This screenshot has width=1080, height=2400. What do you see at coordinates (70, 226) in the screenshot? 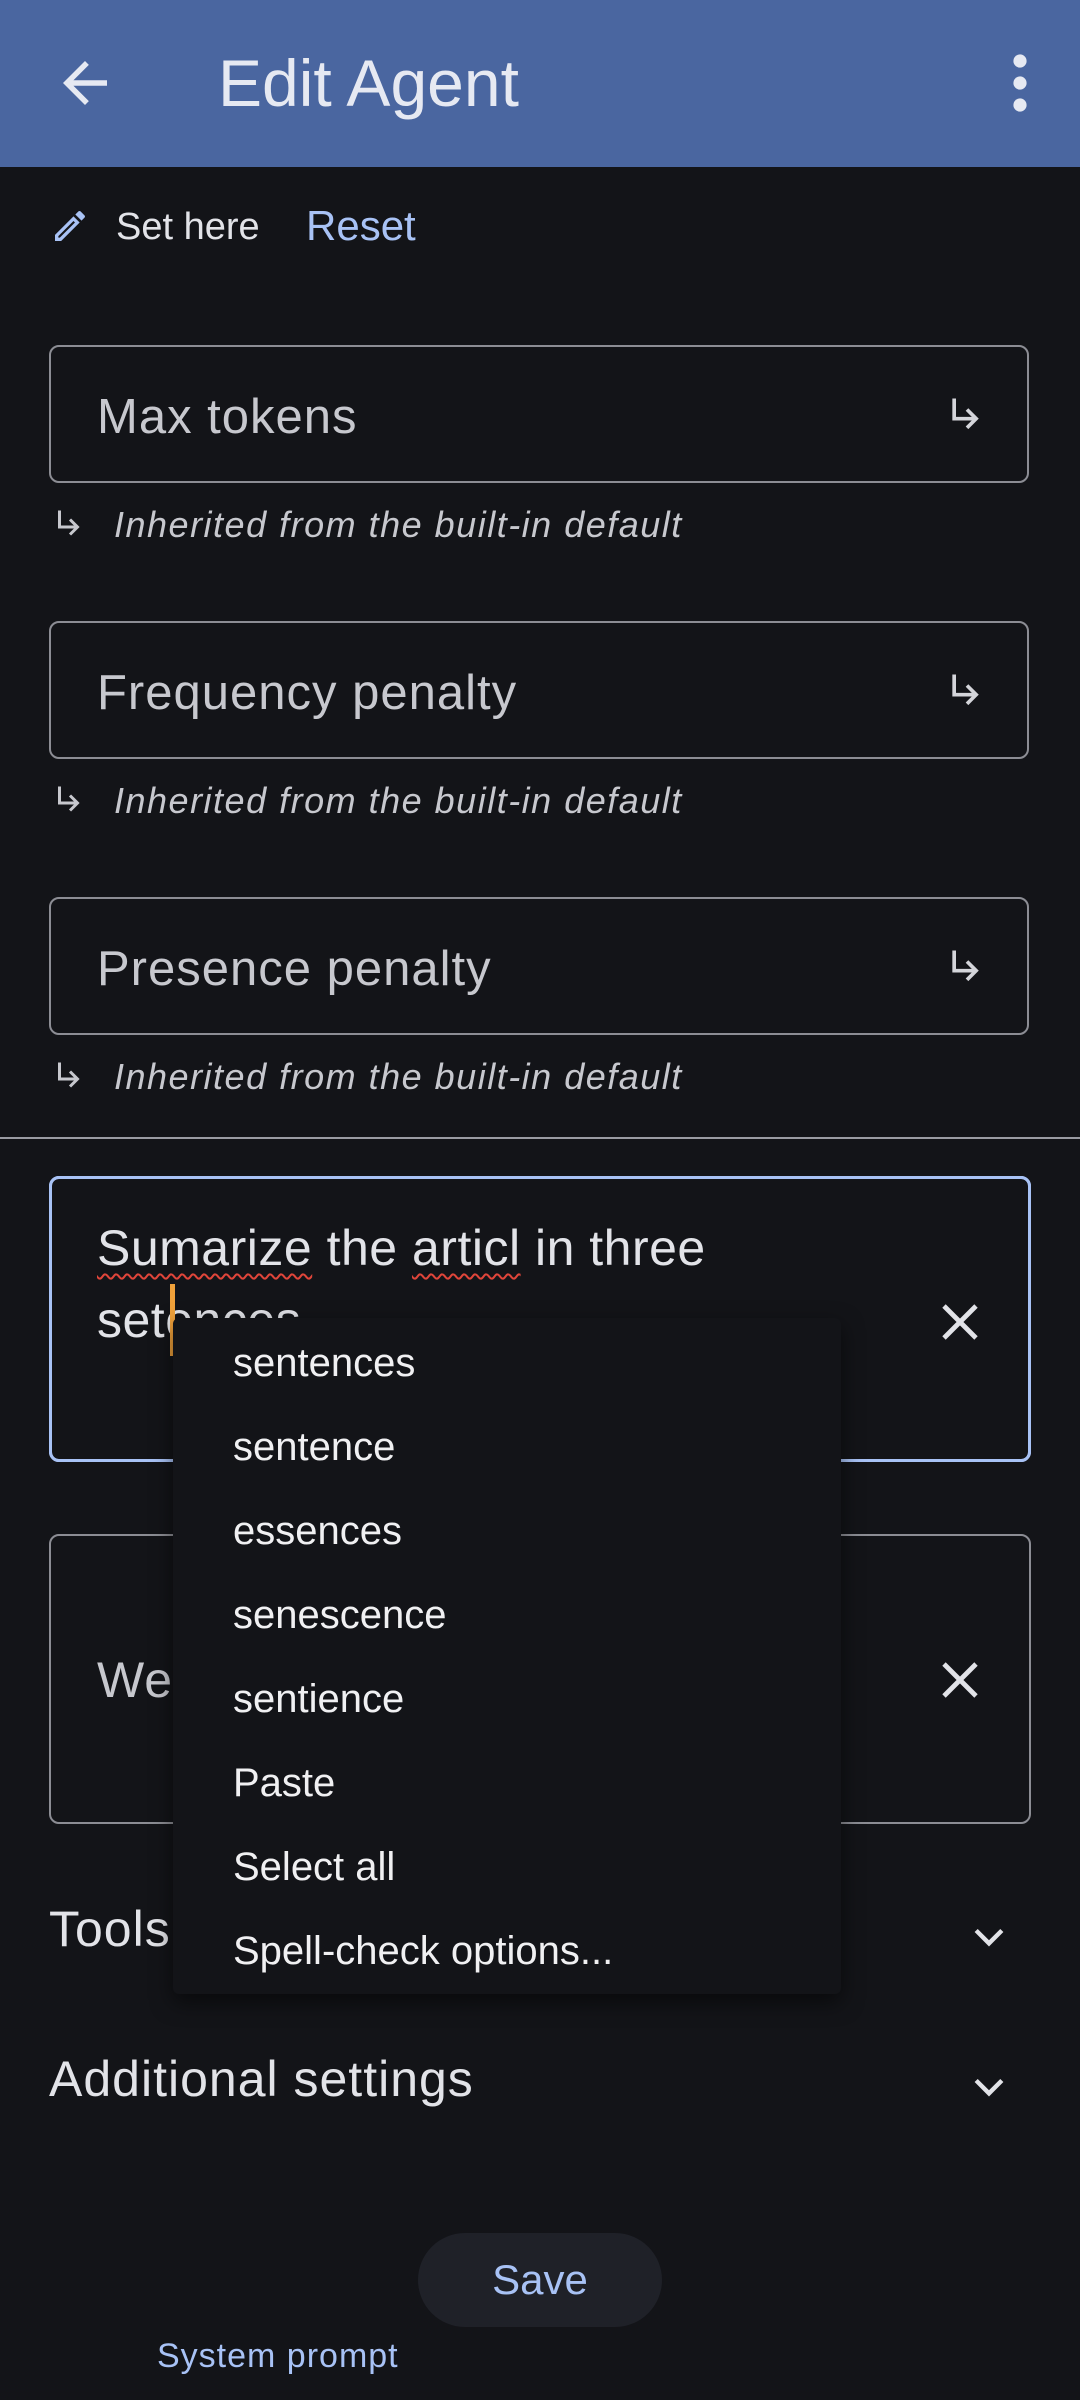
I see `pencil-icon` at bounding box center [70, 226].